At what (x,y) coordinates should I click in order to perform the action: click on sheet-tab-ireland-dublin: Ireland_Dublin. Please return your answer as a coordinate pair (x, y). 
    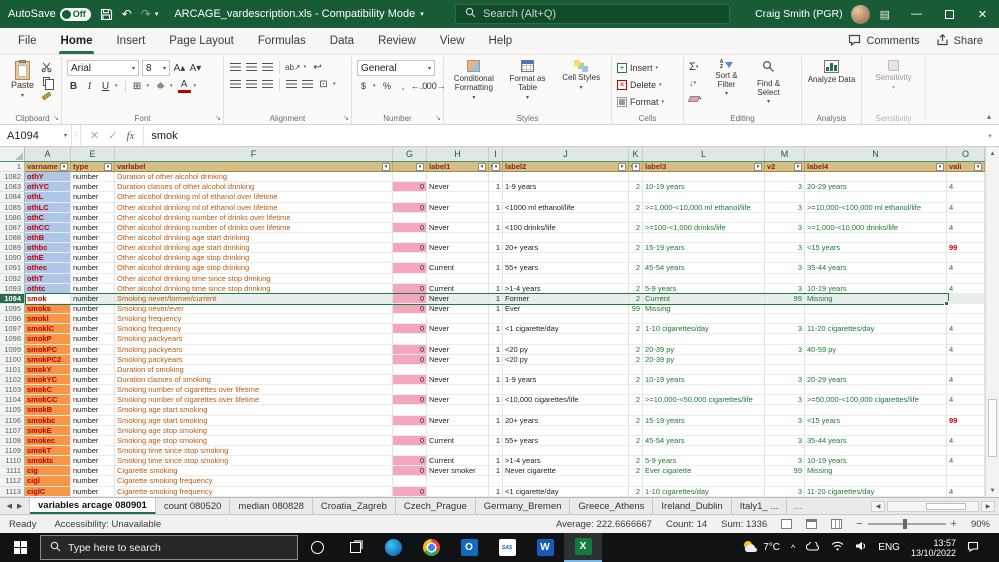
    Looking at the image, I should click on (692, 506).